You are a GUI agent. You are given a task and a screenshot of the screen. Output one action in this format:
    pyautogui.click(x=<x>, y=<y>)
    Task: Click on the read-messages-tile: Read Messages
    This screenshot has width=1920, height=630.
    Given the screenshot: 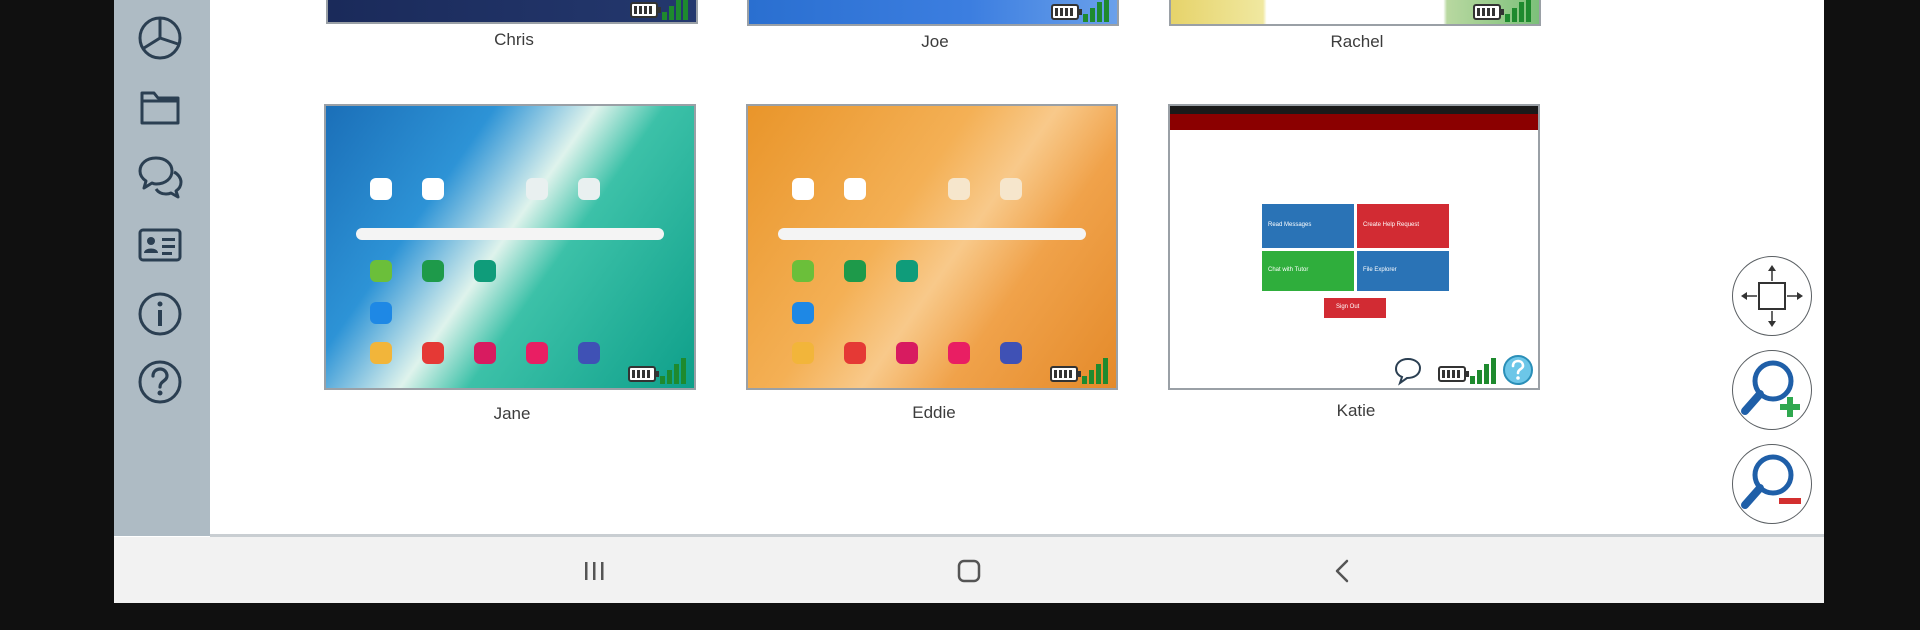 What is the action you would take?
    pyautogui.click(x=1308, y=226)
    